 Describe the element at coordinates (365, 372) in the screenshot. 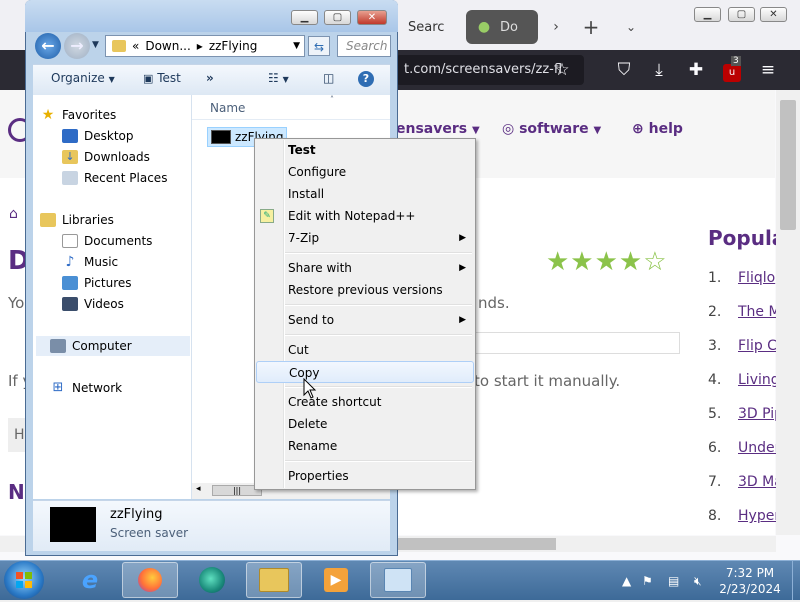

I see `menu-item-copy: Copy` at that location.